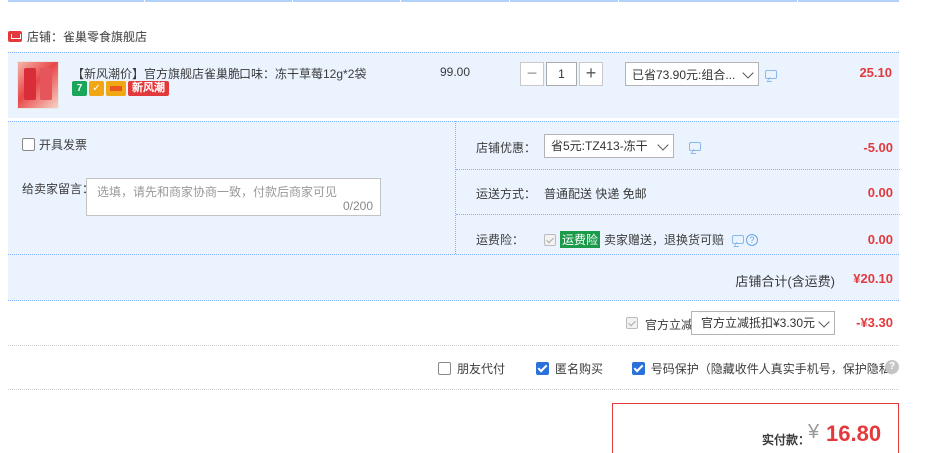 Image resolution: width=927 pixels, height=453 pixels. I want to click on card-icon, so click(116, 88).